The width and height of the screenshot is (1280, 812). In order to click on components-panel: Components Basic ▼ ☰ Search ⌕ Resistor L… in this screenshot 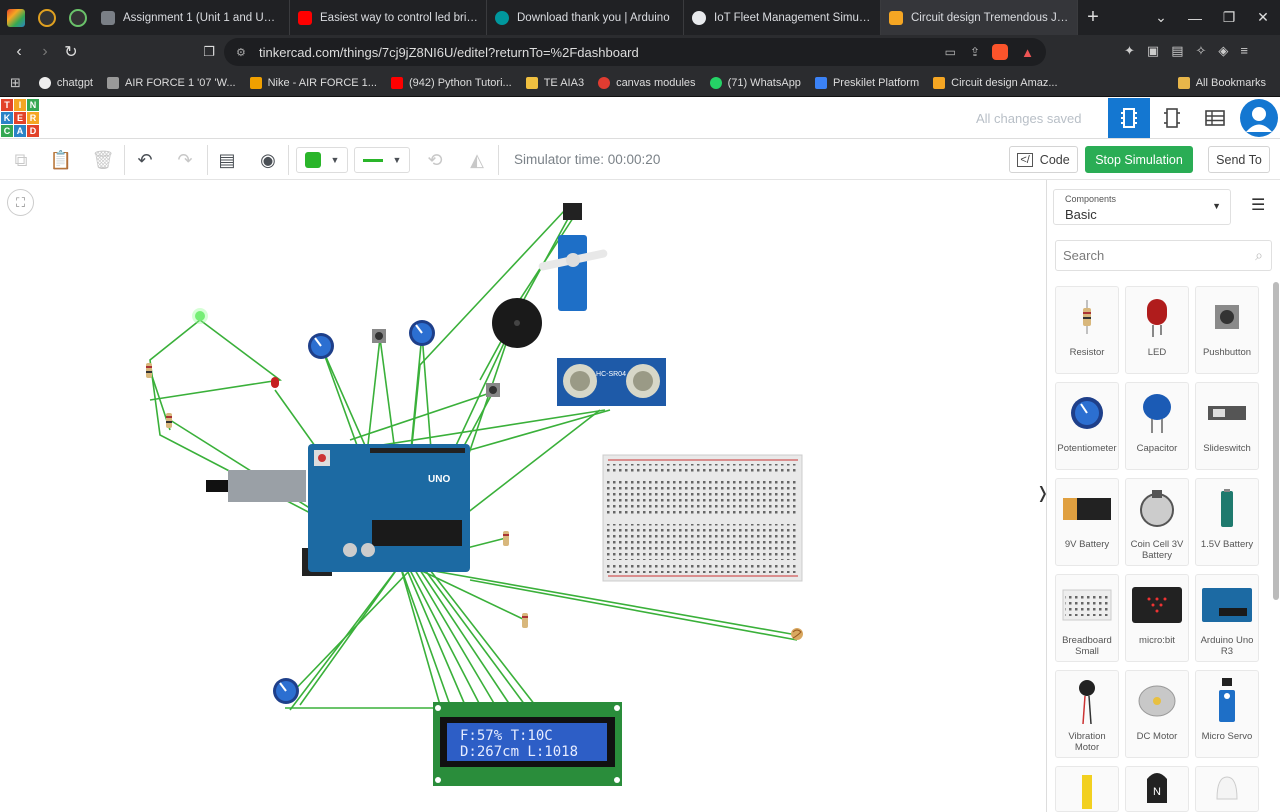, I will do `click(1163, 496)`.